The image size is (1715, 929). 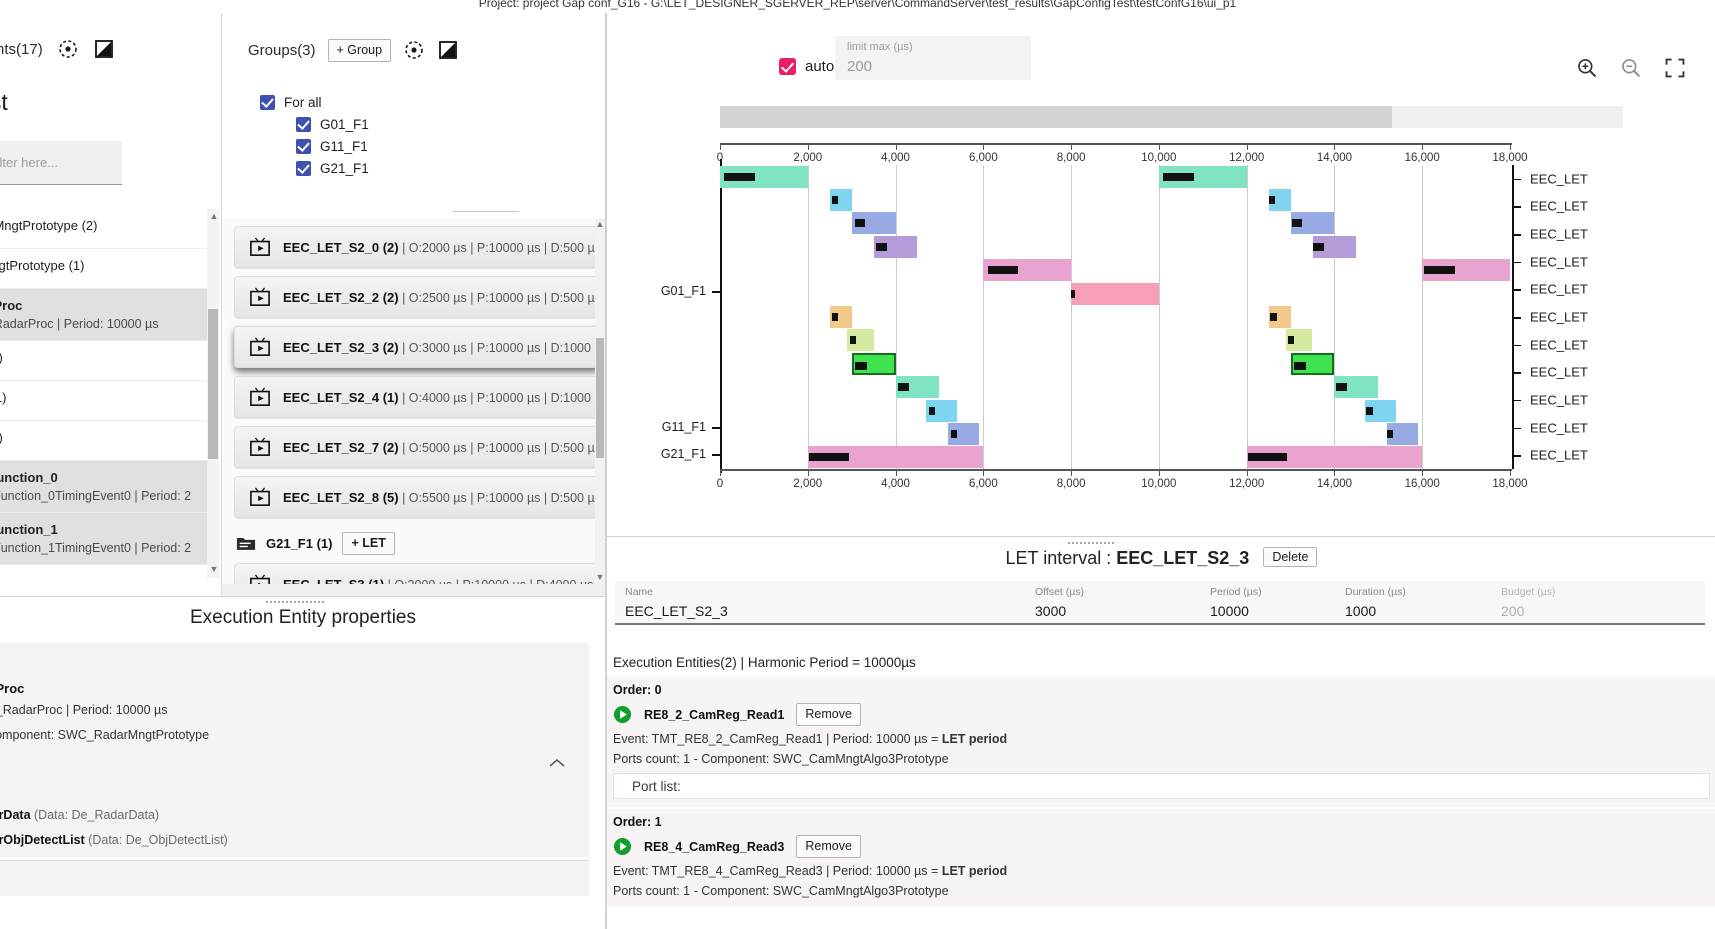 I want to click on port-list: Port list:, so click(x=1161, y=786).